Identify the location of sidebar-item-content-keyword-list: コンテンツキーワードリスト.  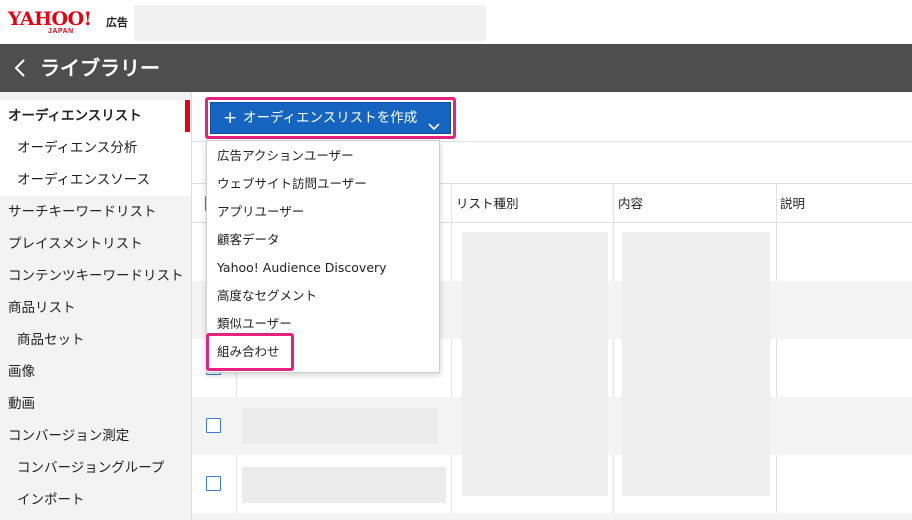
(95, 276).